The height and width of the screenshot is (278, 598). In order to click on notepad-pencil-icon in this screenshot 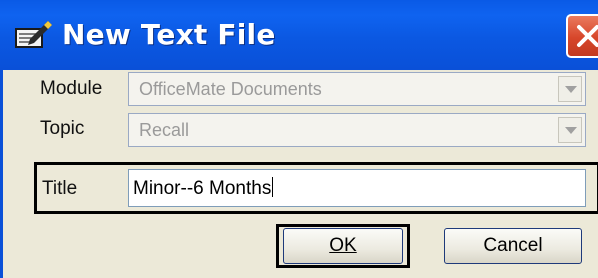, I will do `click(34, 34)`.